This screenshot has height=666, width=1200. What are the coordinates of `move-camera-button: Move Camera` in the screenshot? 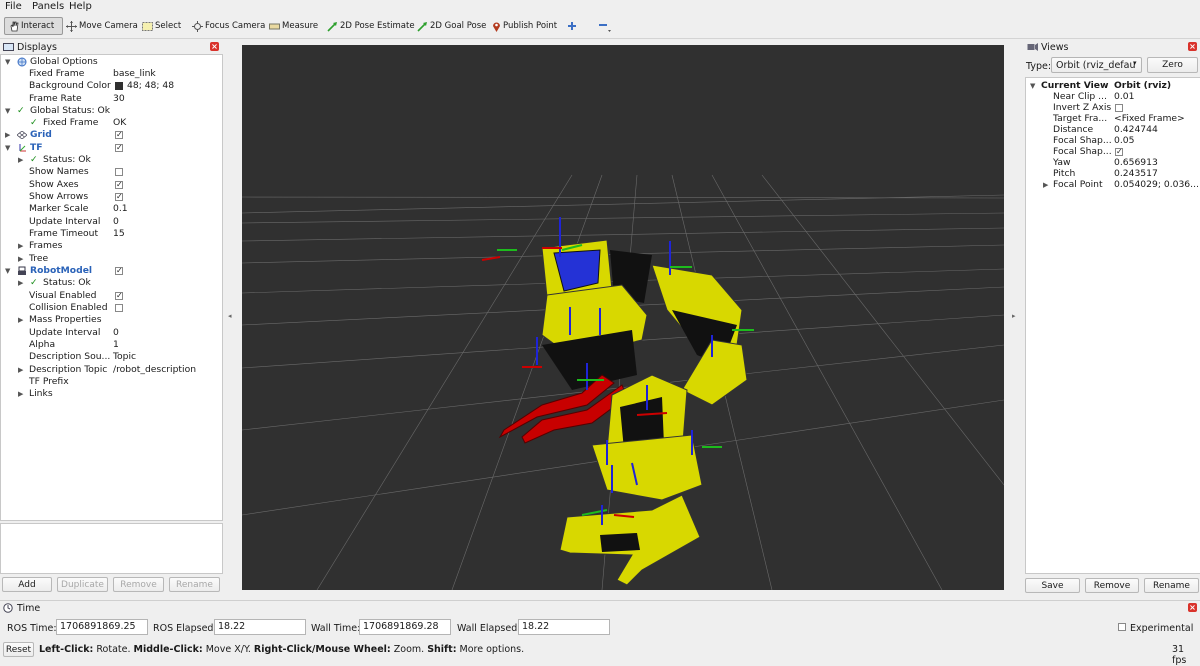 It's located at (102, 26).